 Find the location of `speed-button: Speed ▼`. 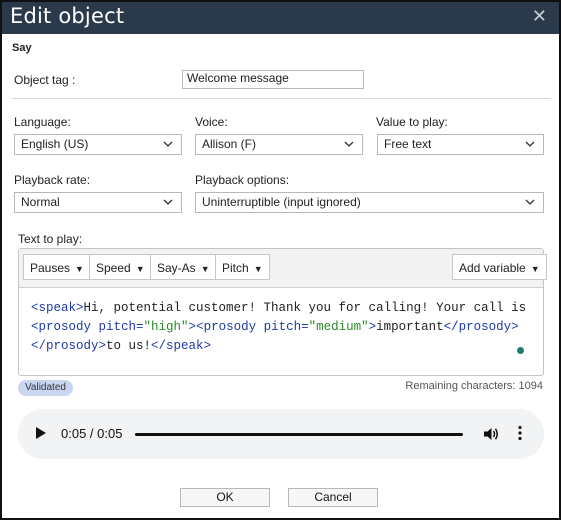

speed-button: Speed ▼ is located at coordinates (120, 267).